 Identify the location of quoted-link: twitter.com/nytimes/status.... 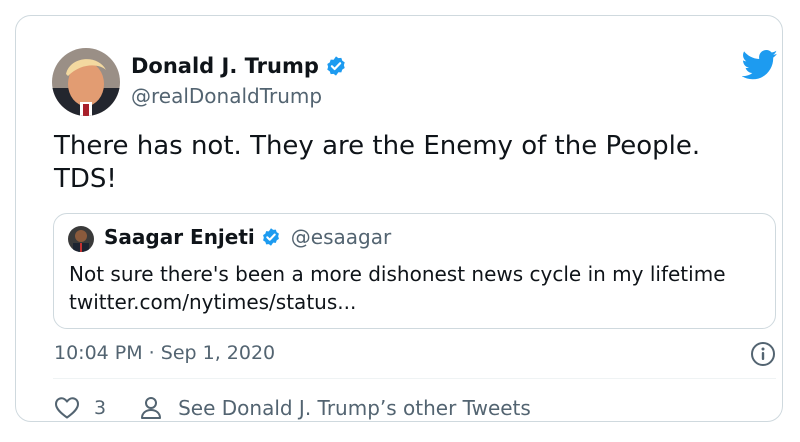
(212, 302).